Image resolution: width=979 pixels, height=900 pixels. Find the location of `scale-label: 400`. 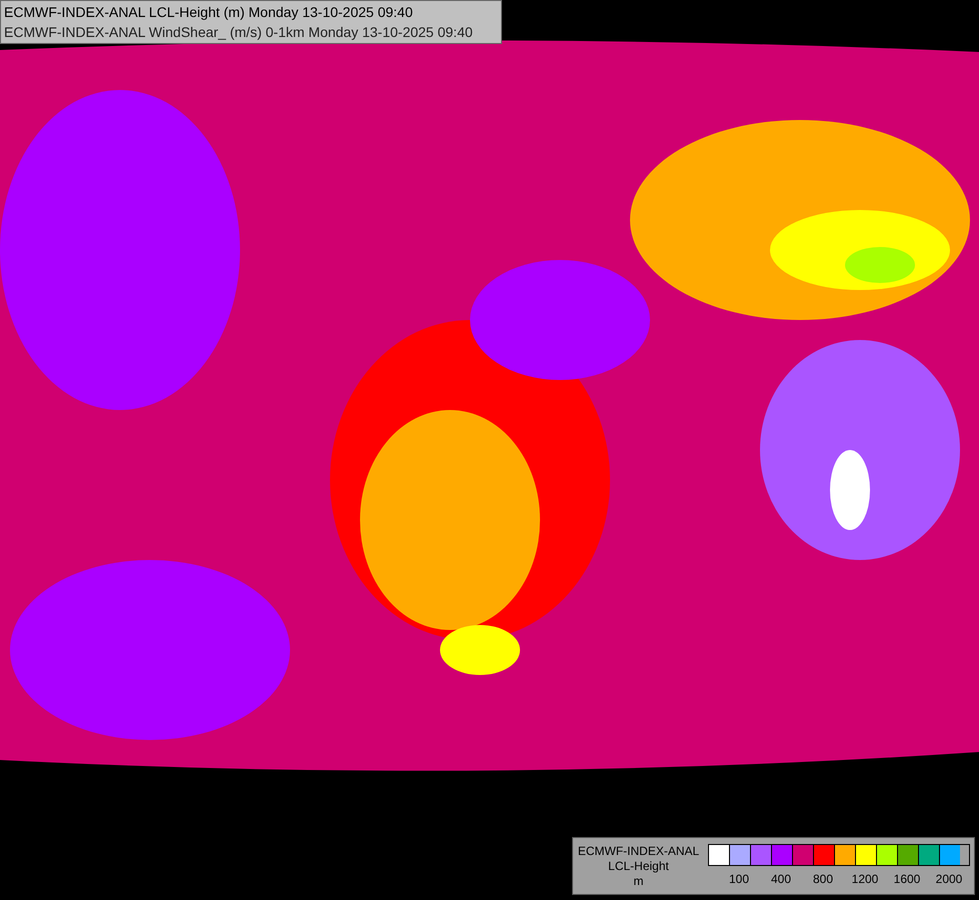

scale-label: 400 is located at coordinates (781, 879).